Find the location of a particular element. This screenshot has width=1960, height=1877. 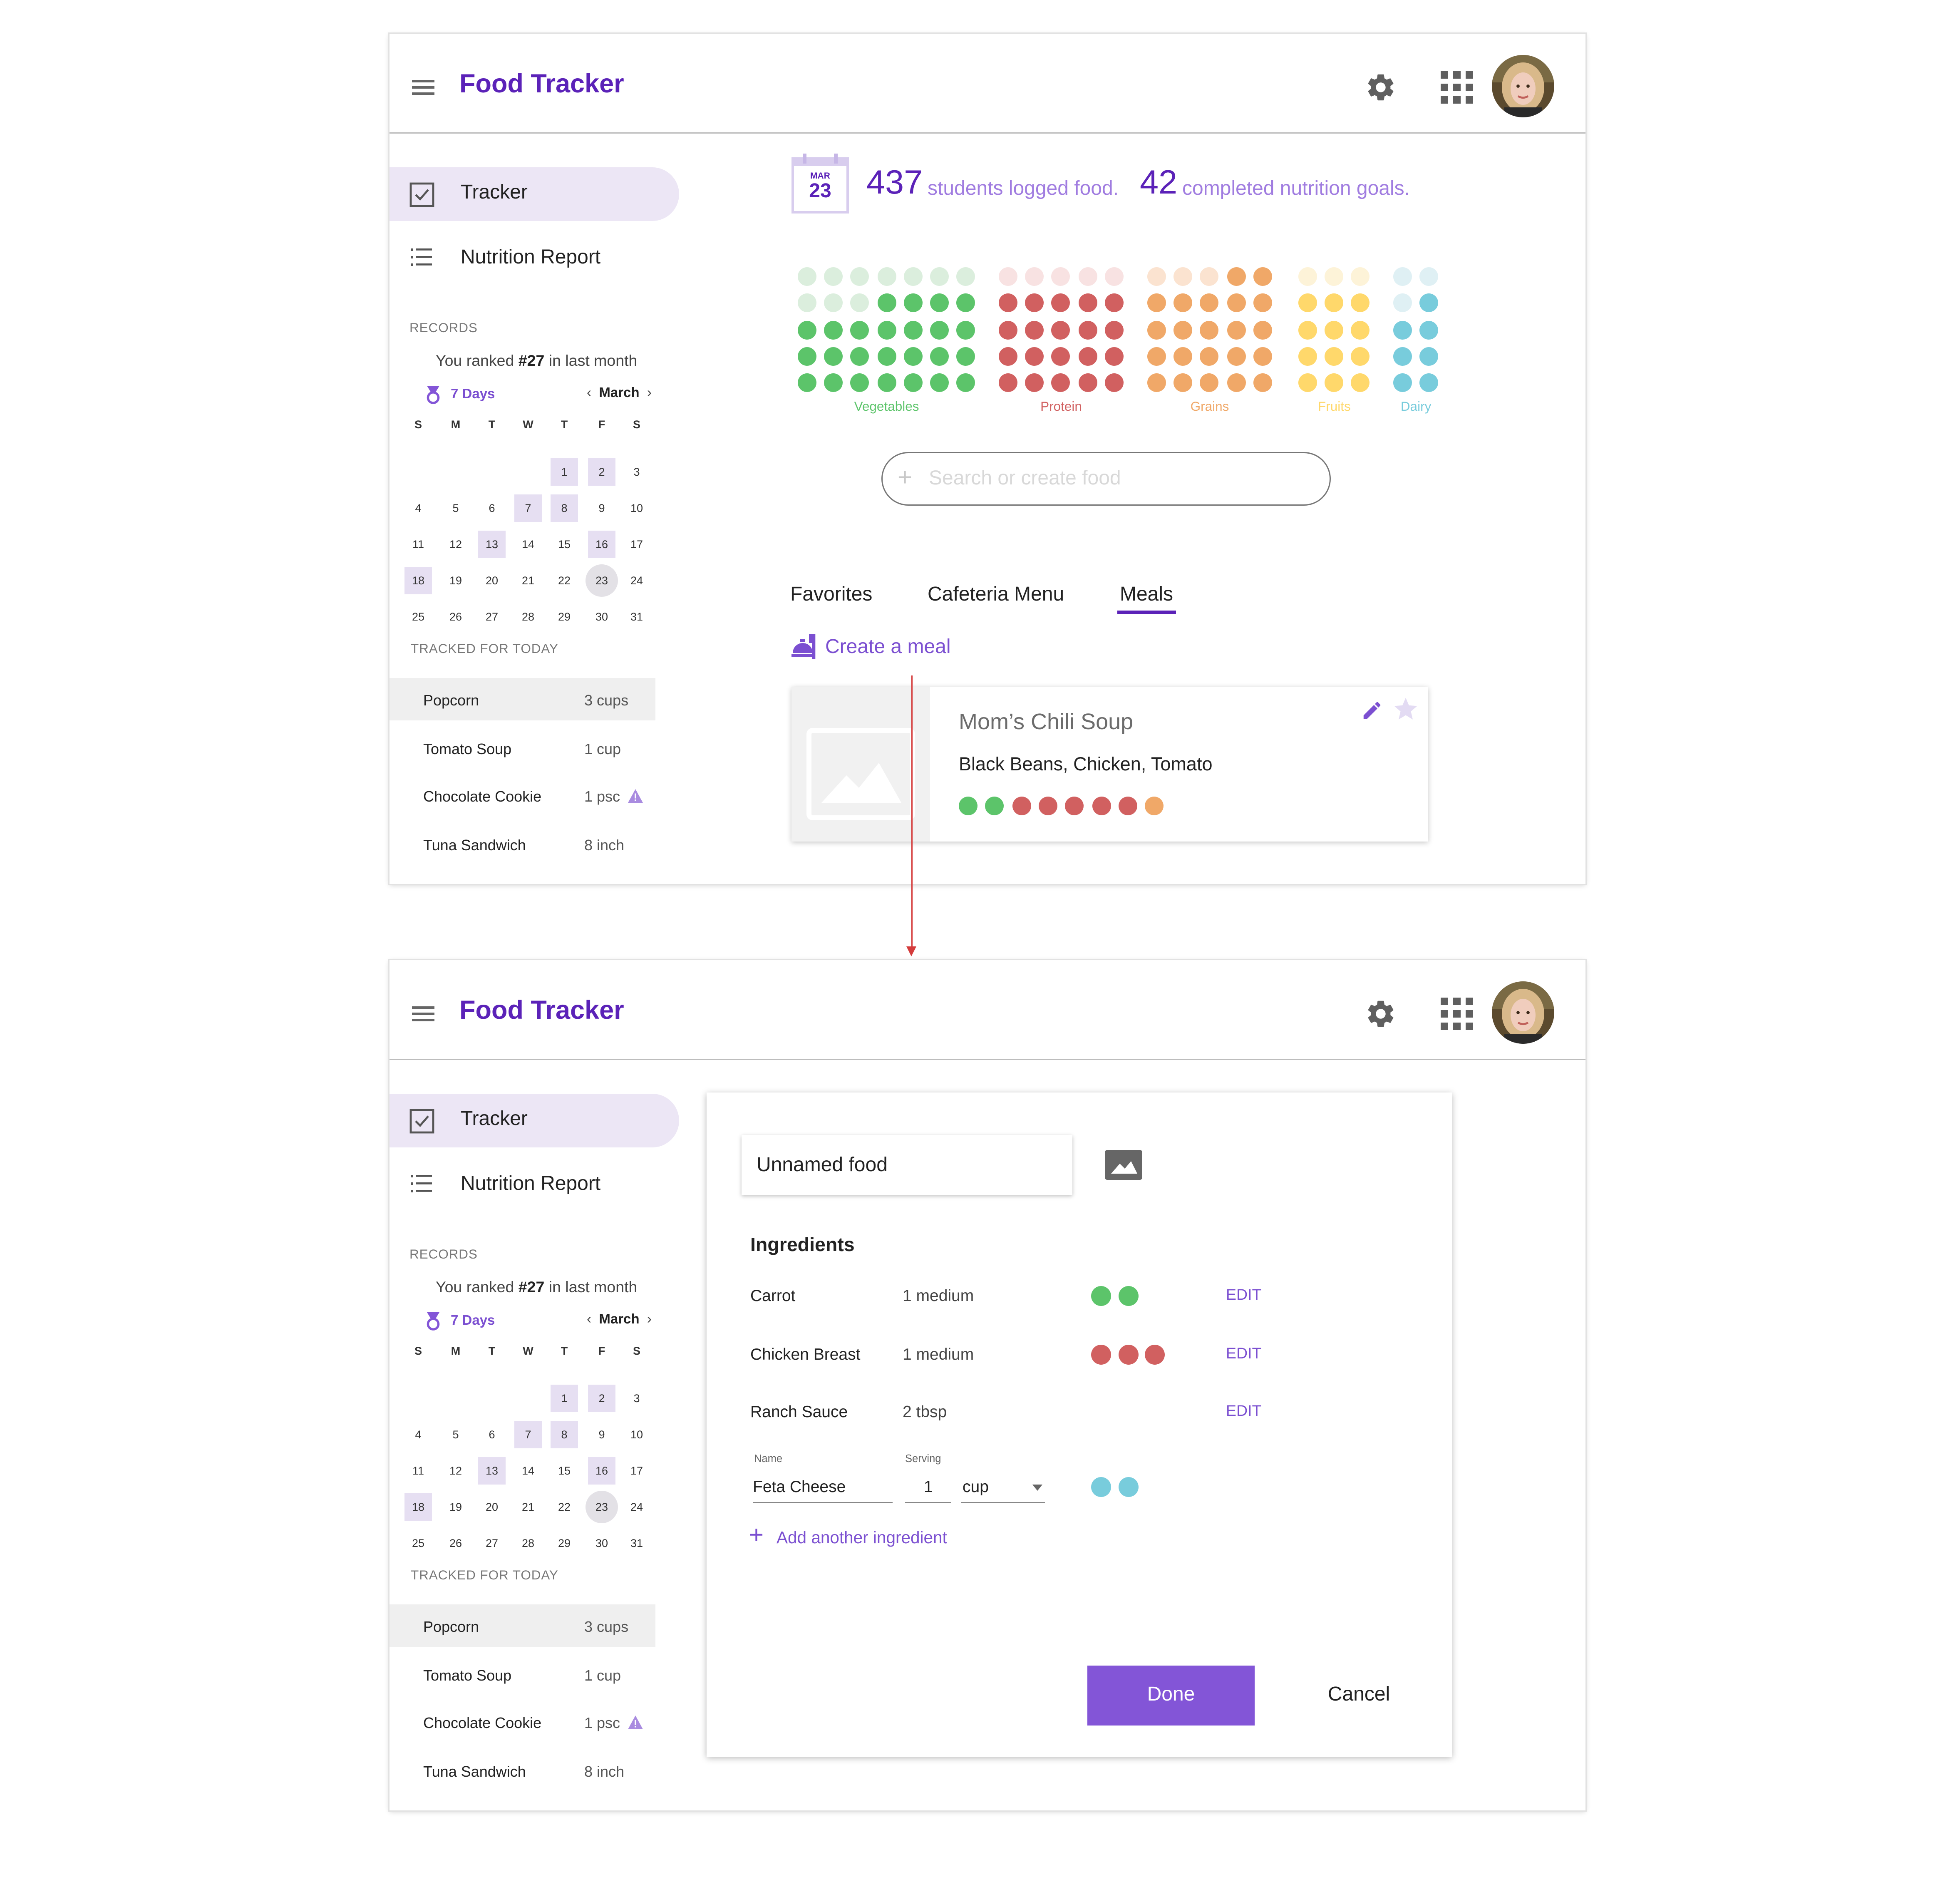

edit-icon is located at coordinates (1372, 713).